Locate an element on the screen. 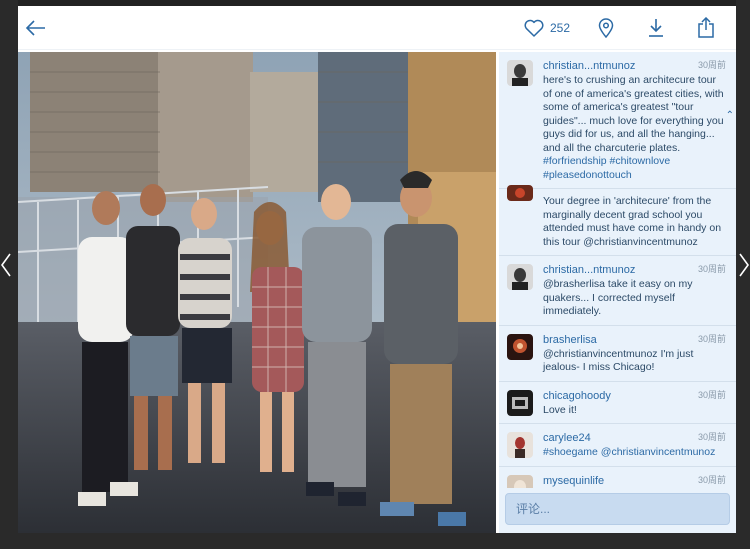 Image resolution: width=750 pixels, height=549 pixels. location-pin-icon is located at coordinates (606, 28).